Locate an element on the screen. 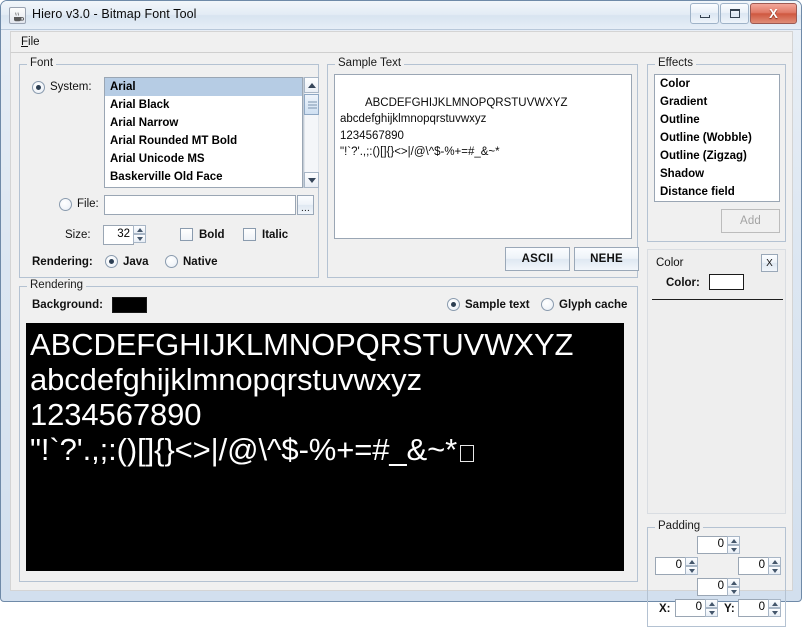  nehe-button: NEHE is located at coordinates (606, 259).